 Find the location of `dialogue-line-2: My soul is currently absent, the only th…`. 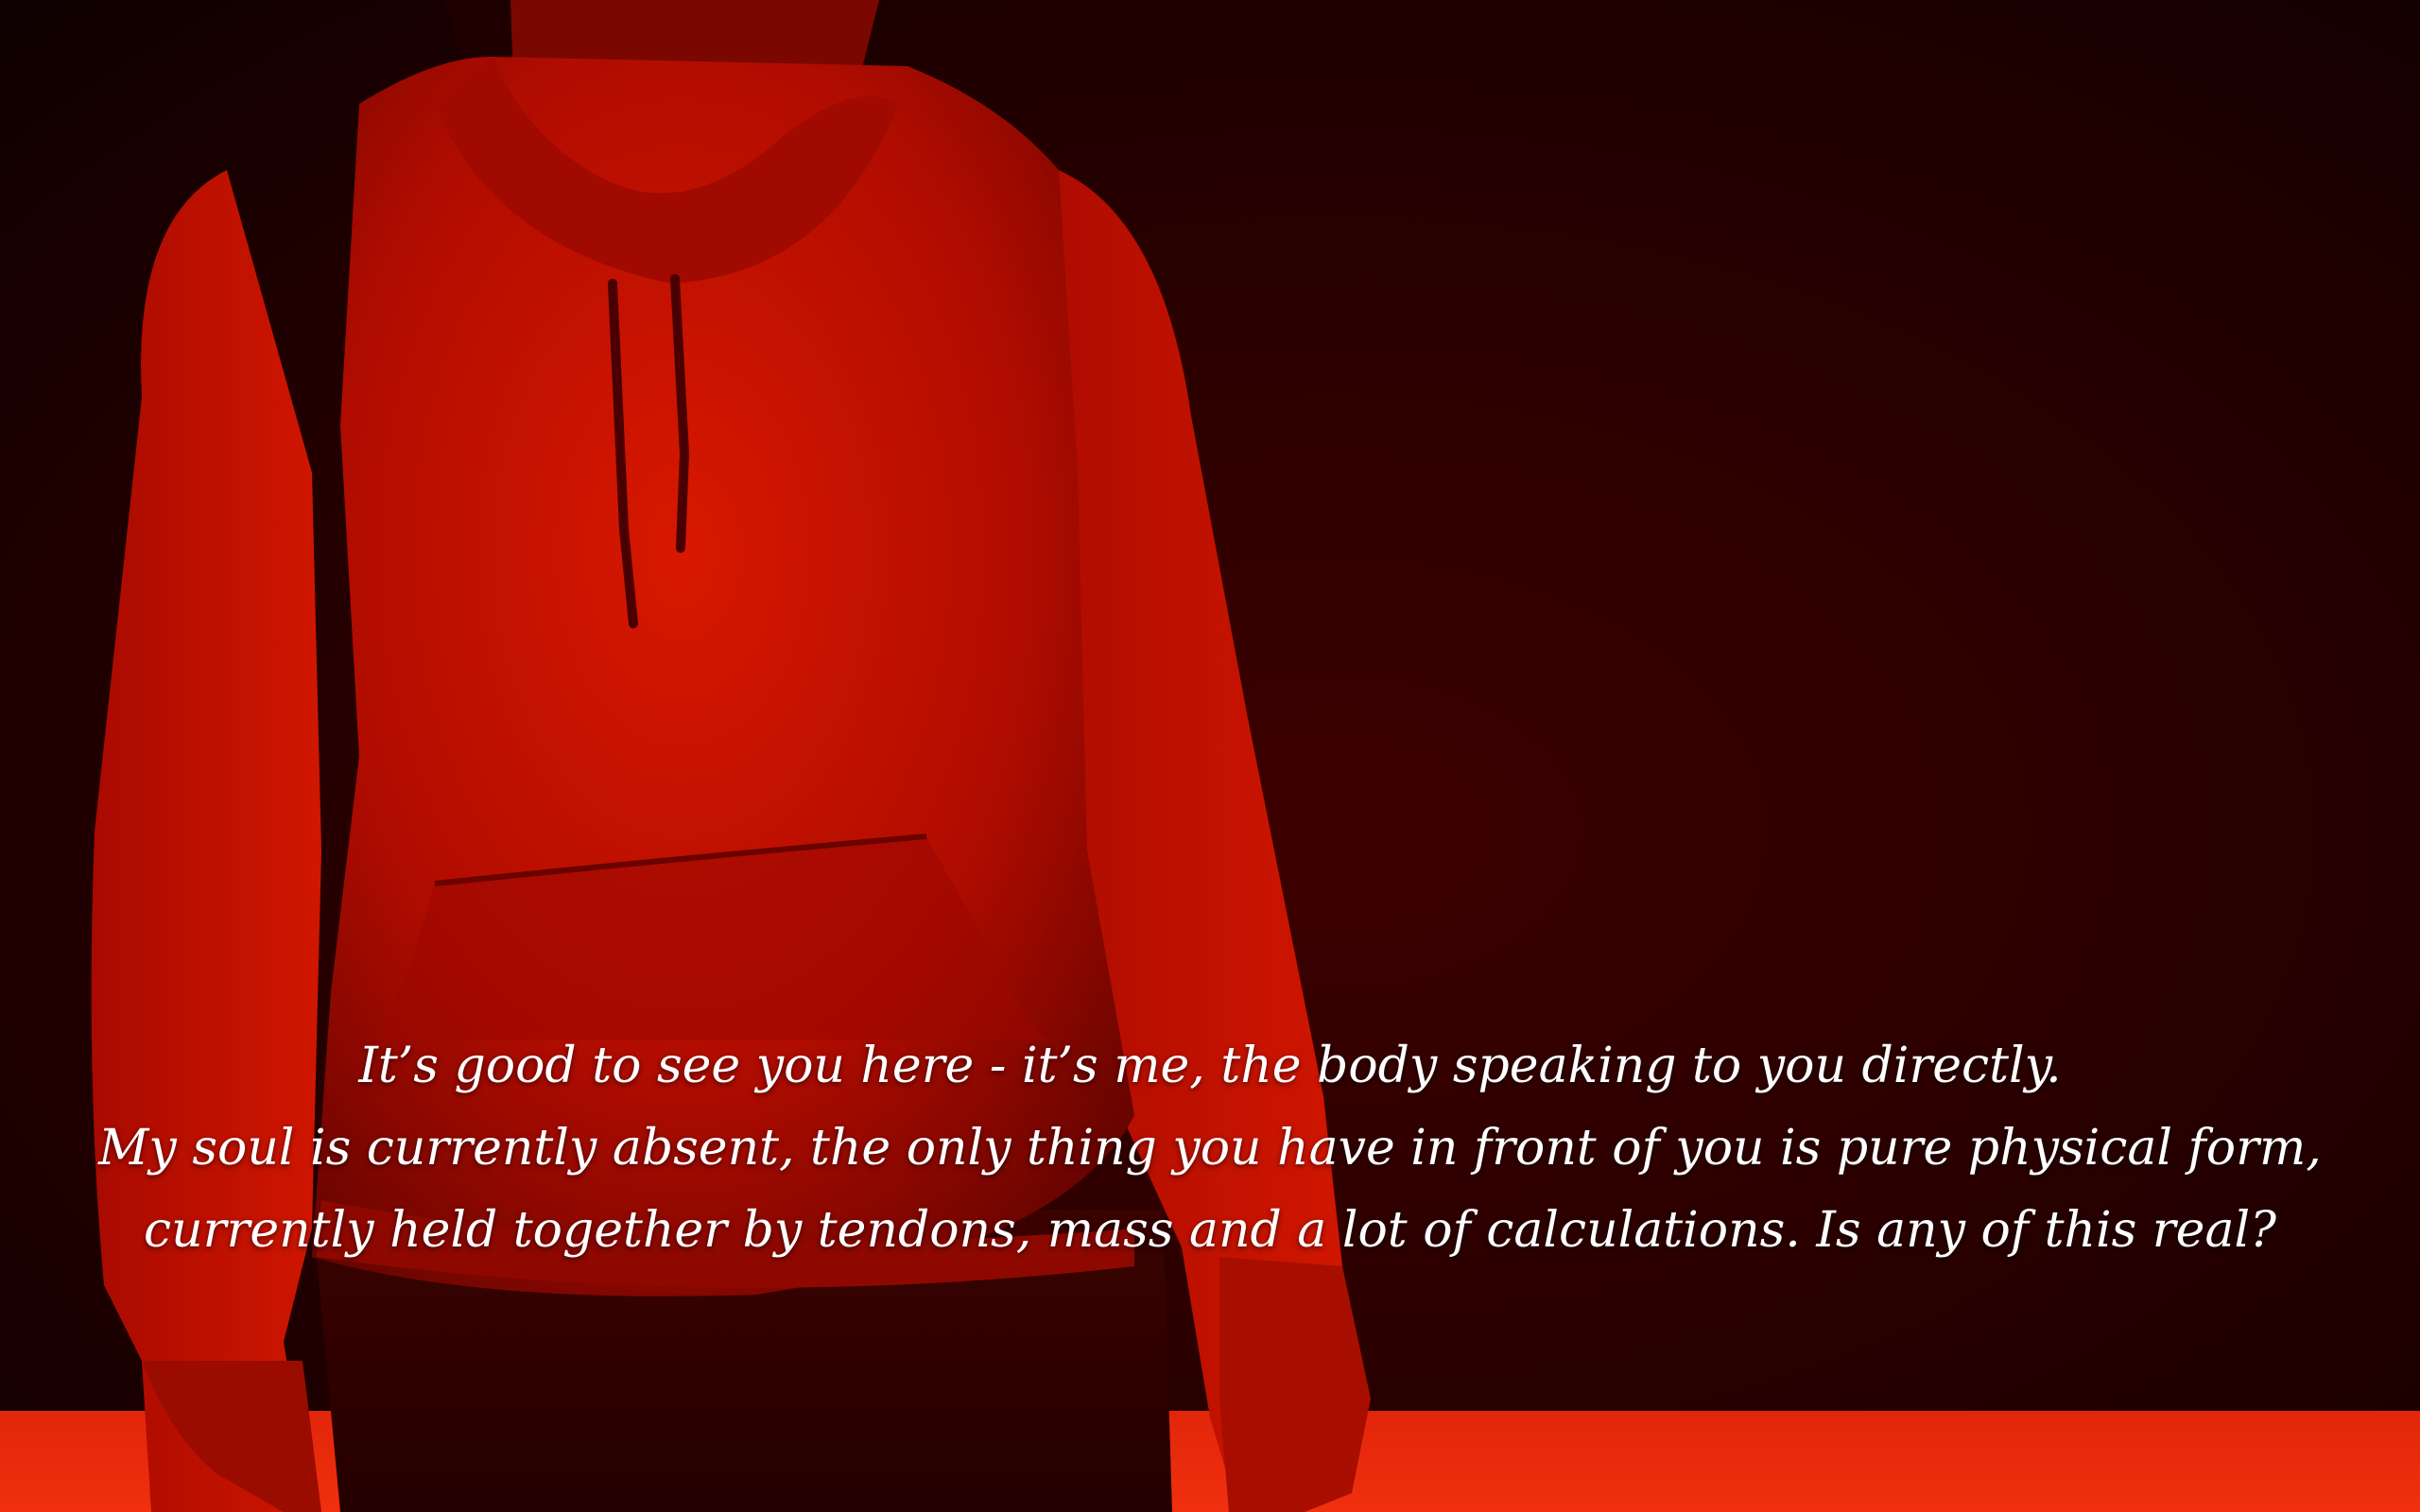

dialogue-line-2: My soul is currently absent, the only th… is located at coordinates (1210, 1148).